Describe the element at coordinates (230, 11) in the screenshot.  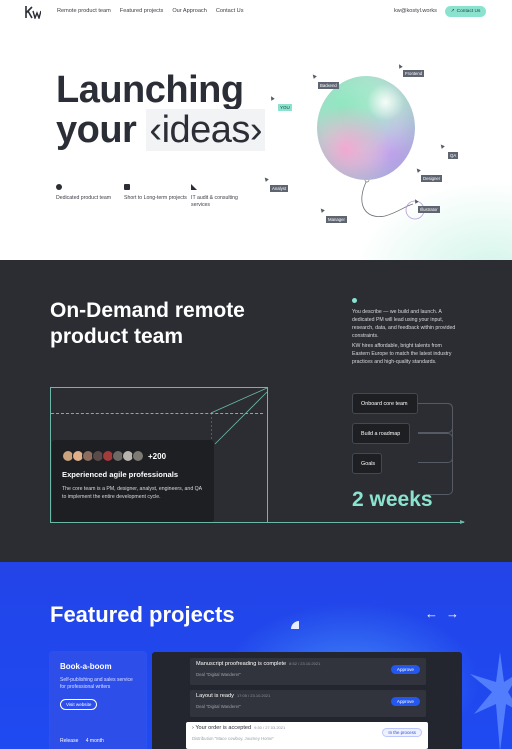
I see `nav-contact: Contact Us` at that location.